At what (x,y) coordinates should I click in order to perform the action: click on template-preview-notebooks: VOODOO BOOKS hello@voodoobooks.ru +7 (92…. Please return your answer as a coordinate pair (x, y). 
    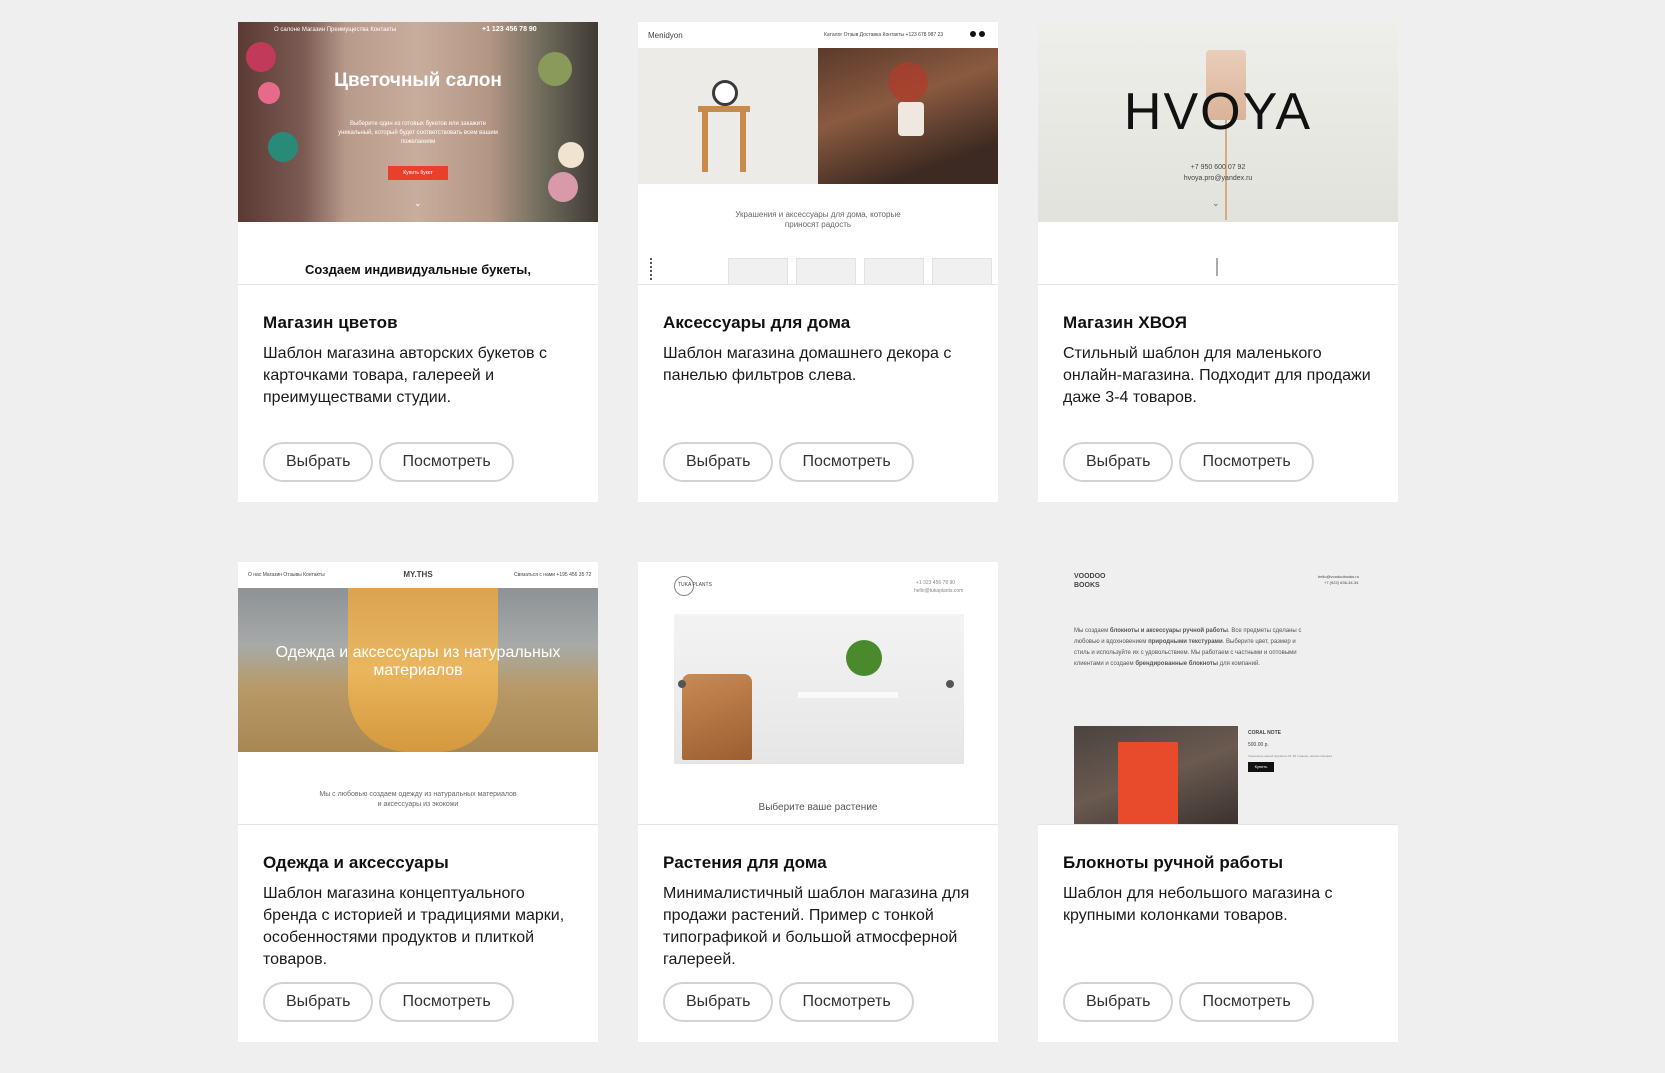
    Looking at the image, I should click on (1218, 693).